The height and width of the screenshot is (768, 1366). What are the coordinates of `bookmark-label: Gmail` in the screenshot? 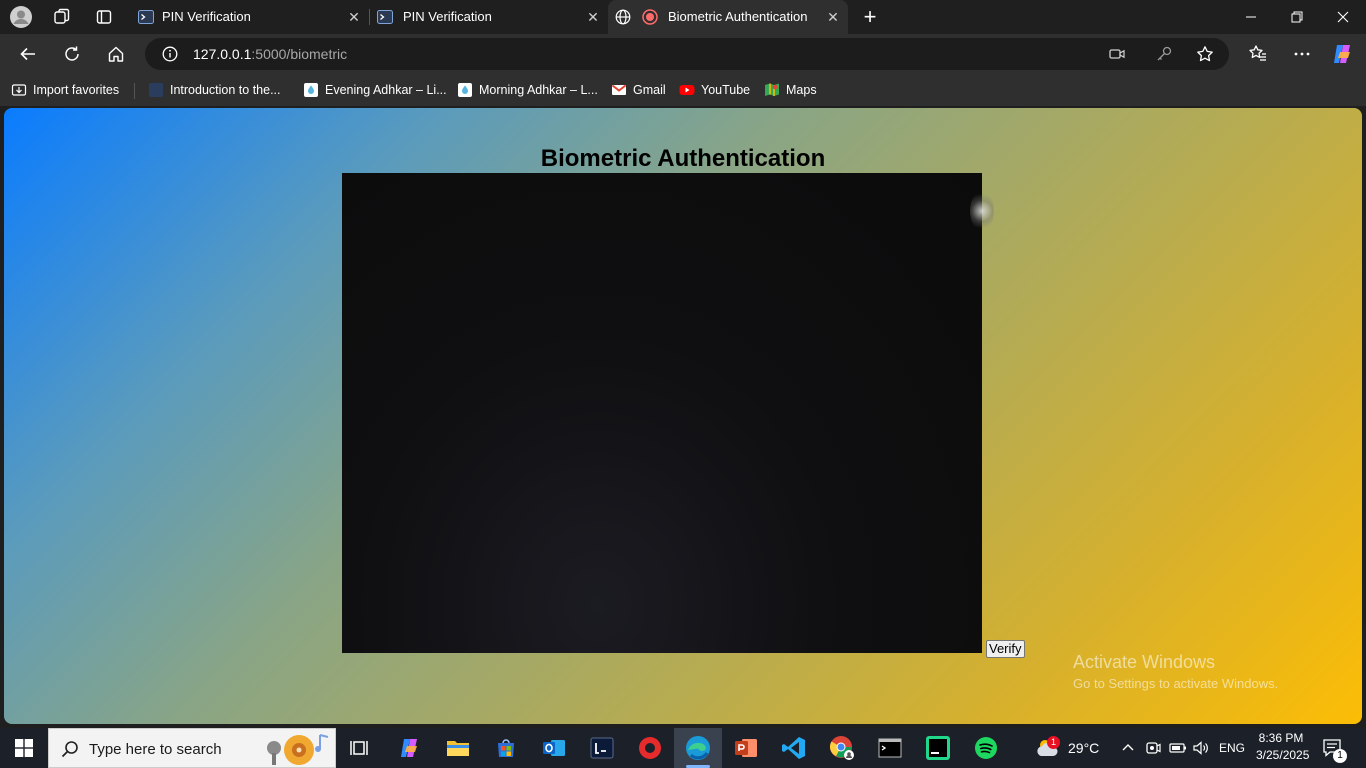 It's located at (649, 90).